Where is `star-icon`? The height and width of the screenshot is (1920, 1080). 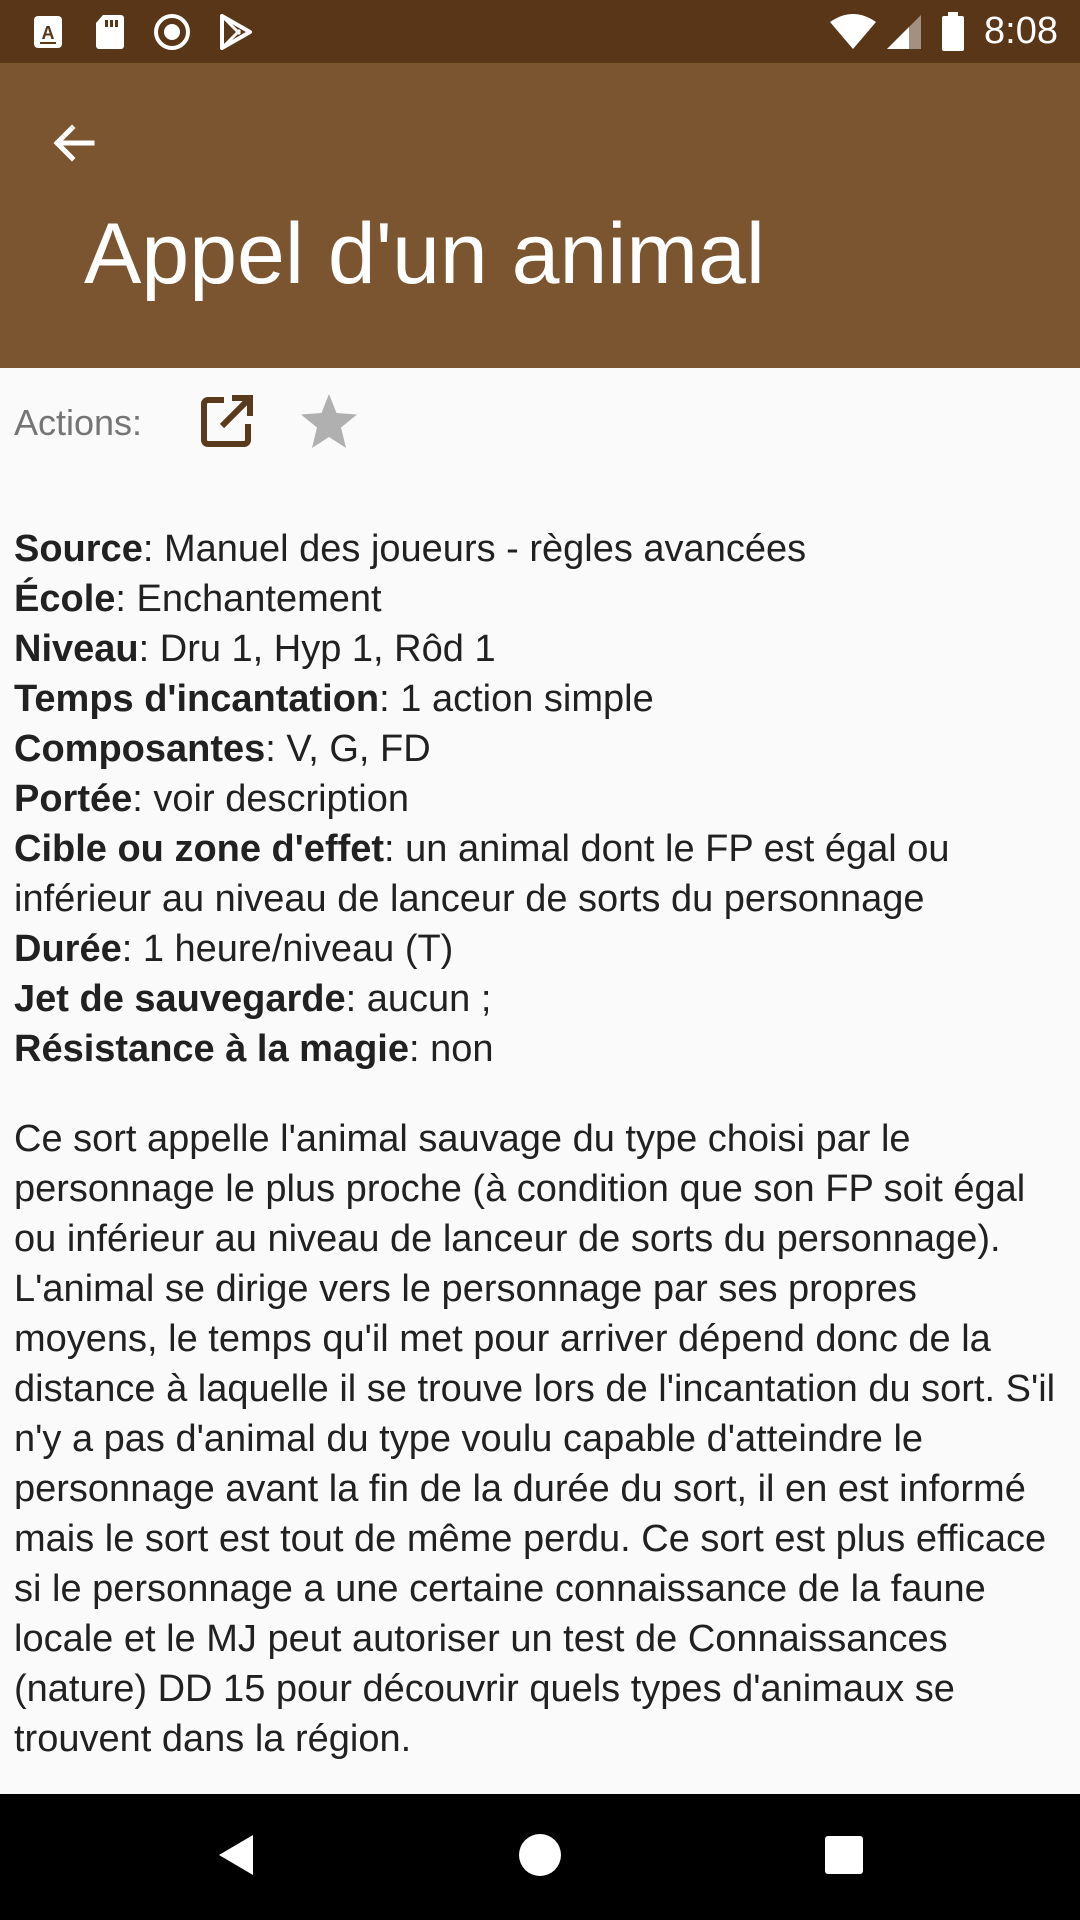
star-icon is located at coordinates (329, 423).